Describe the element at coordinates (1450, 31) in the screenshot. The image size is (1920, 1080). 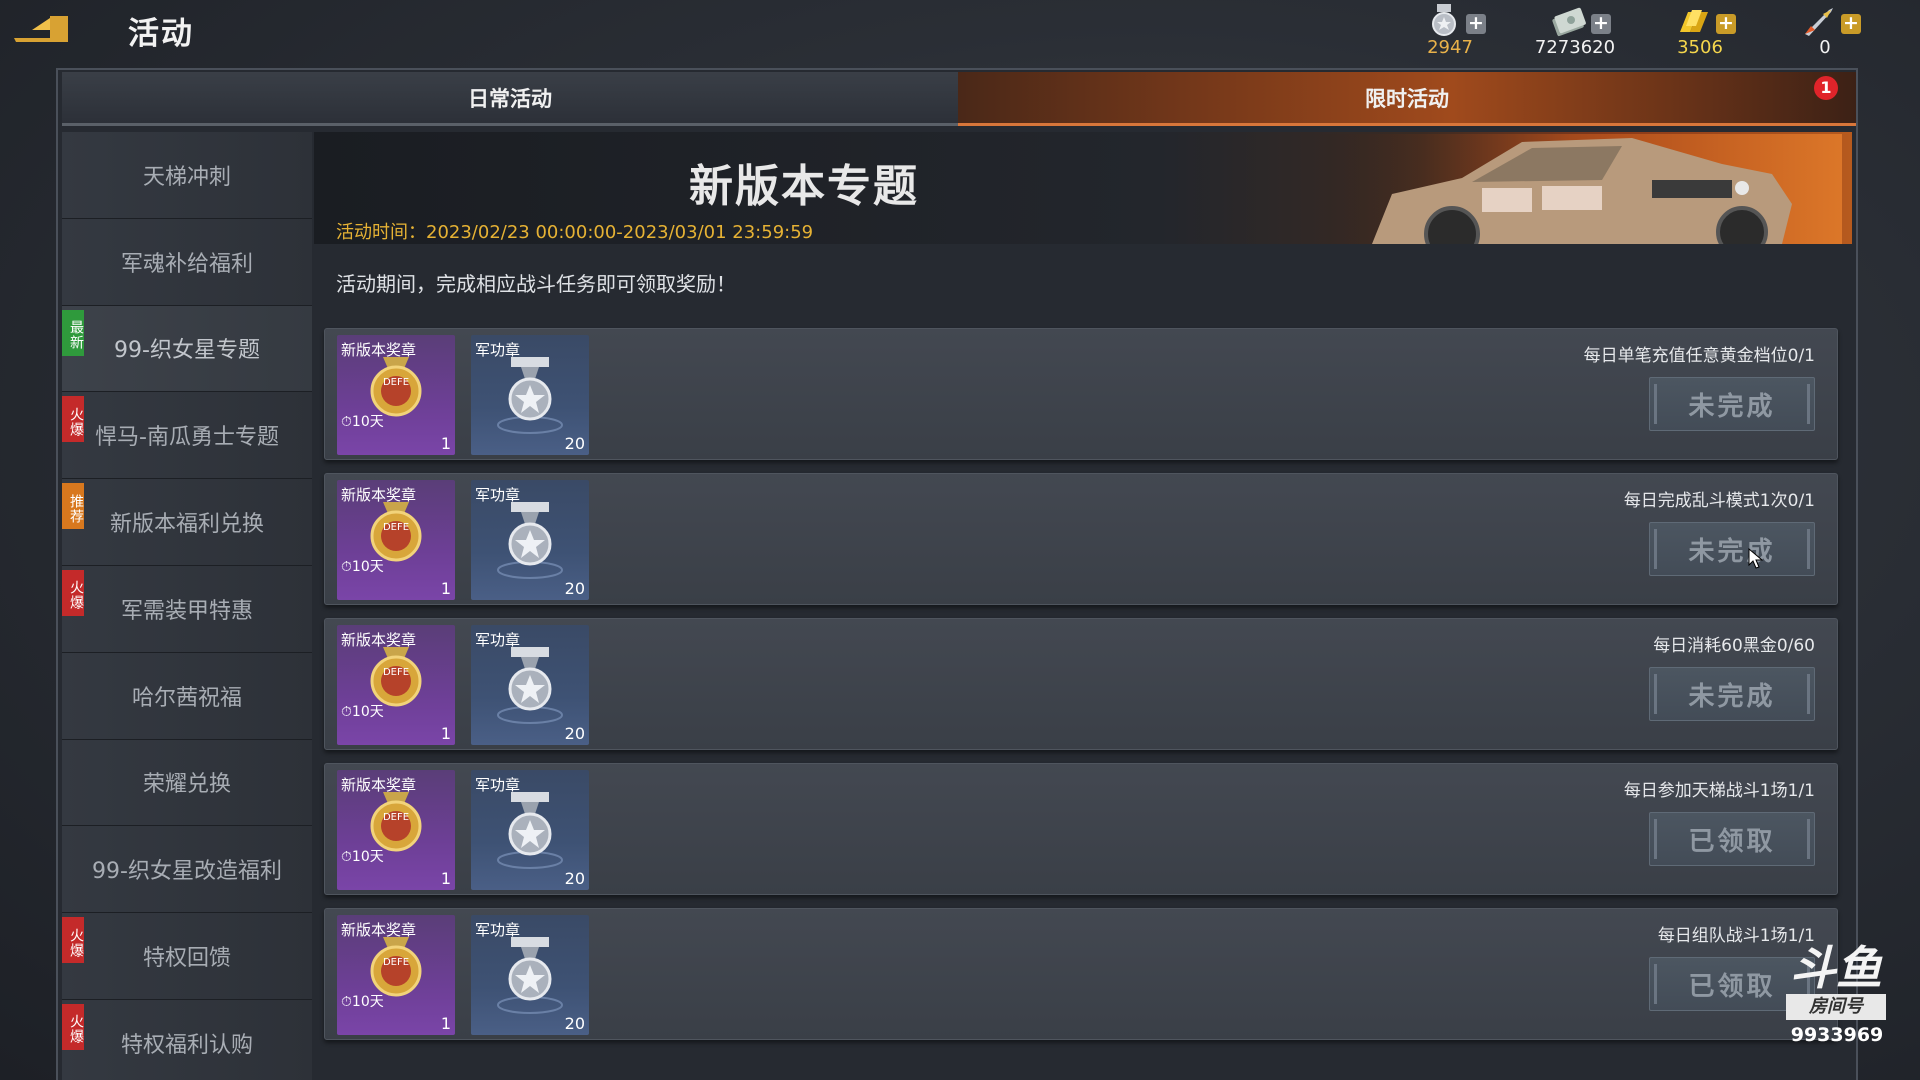
I see `currency-medal: + 2947` at that location.